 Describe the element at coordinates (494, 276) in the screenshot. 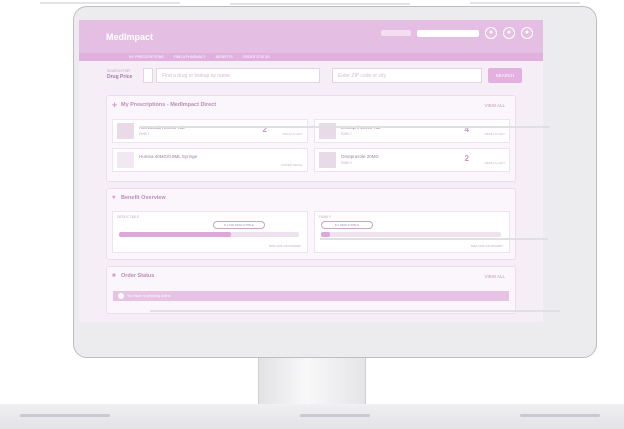

I see `orders-view-all: VIEW ALL` at that location.